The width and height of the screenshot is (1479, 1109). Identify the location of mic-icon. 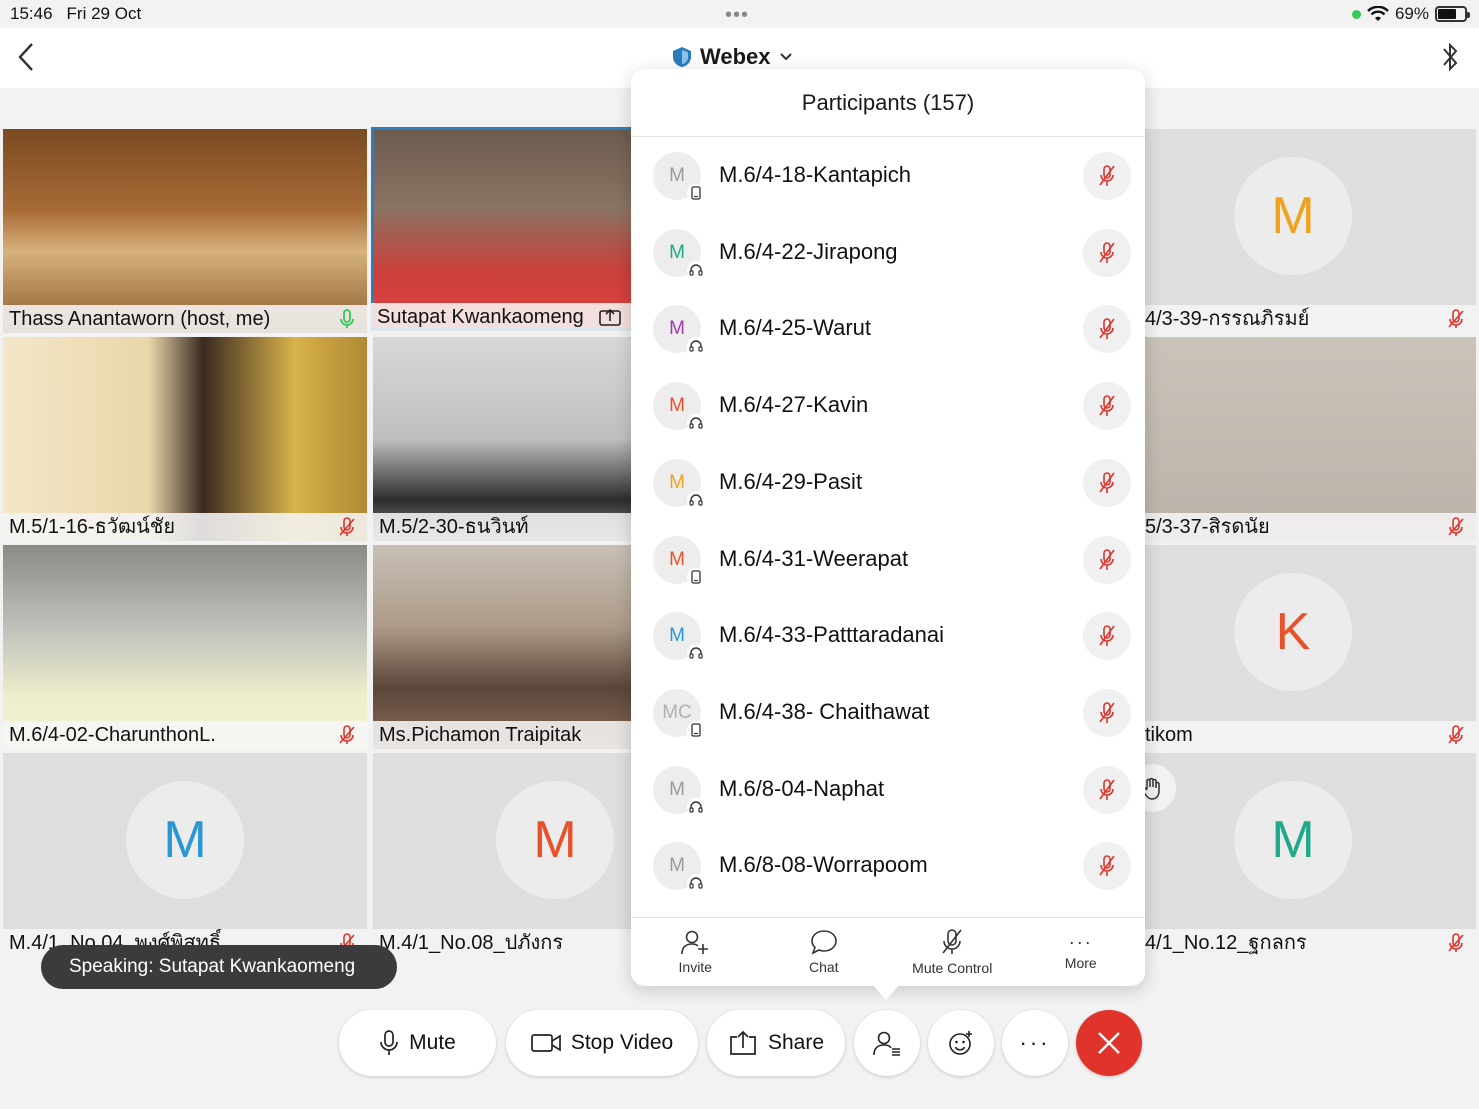
(389, 1042).